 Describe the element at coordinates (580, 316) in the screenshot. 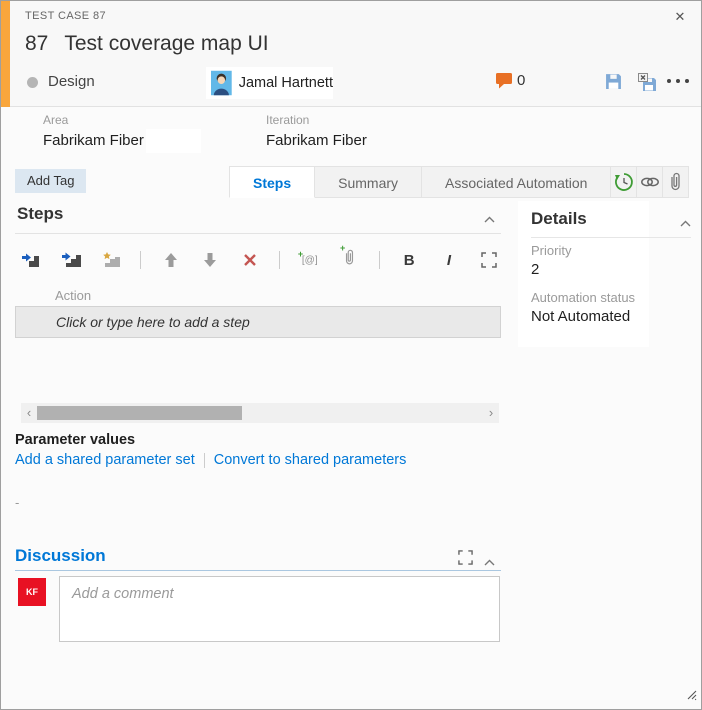

I see `automation-status-value: Not Automated` at that location.